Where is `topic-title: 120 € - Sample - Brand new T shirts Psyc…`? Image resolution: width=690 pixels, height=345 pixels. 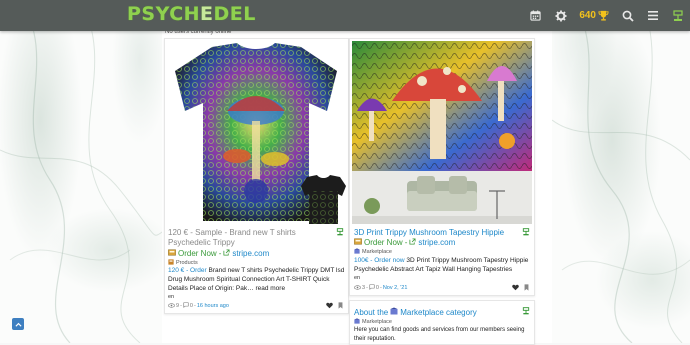
topic-title: 120 € - Sample - Brand new T shirts Psyc… is located at coordinates (248, 238).